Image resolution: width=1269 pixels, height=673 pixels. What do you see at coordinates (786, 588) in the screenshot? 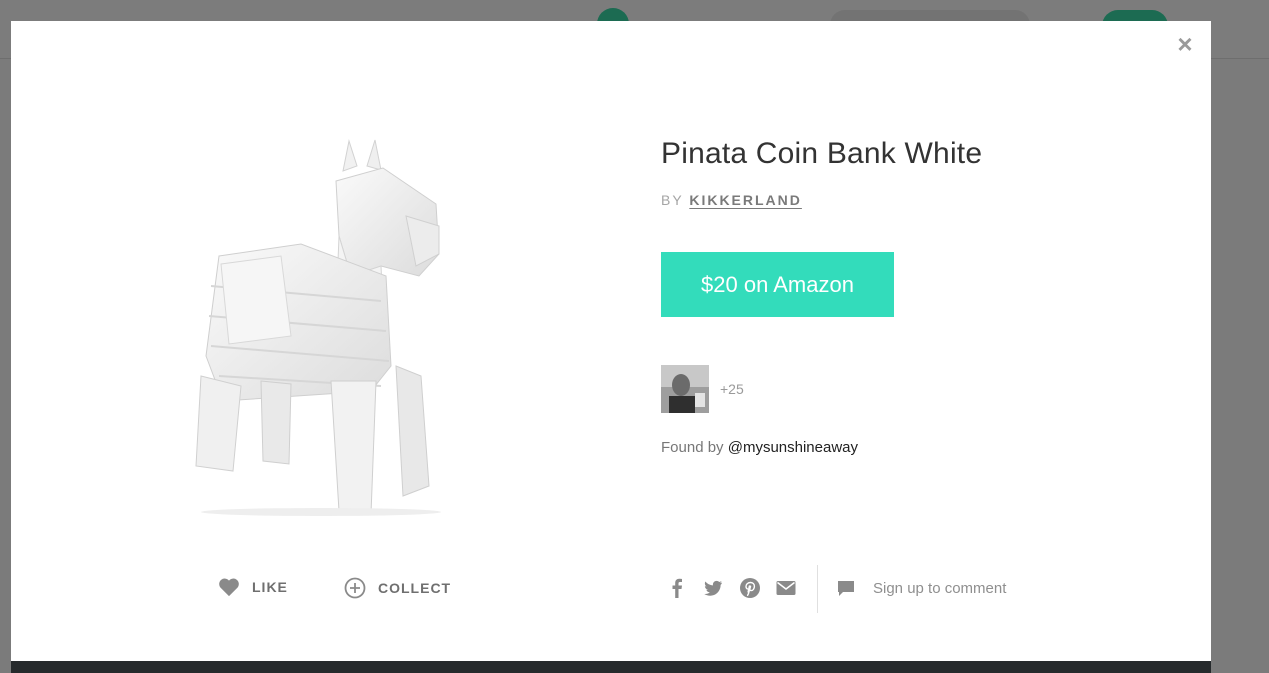
I see `email-icon` at bounding box center [786, 588].